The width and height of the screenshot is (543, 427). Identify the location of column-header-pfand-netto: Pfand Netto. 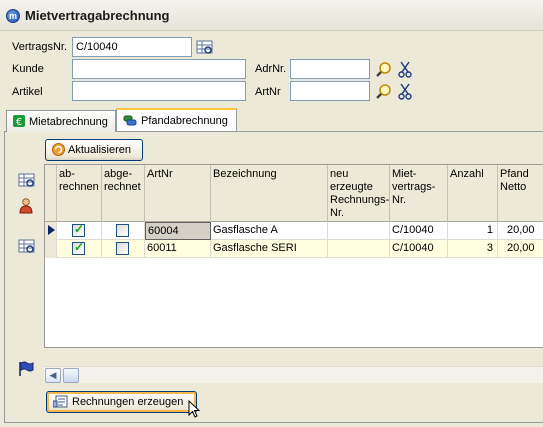
(520, 193).